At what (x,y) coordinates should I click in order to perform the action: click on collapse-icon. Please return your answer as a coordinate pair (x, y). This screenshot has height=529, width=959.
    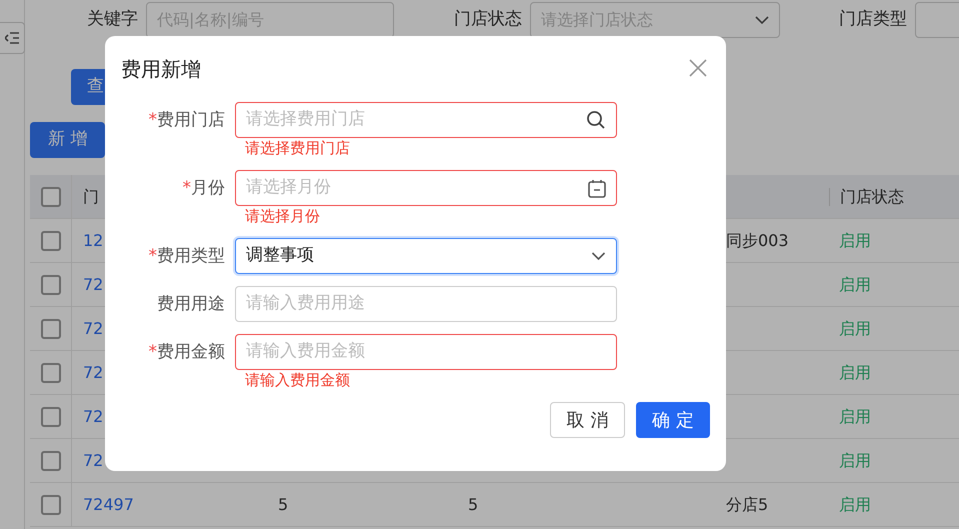
    Looking at the image, I should click on (12, 38).